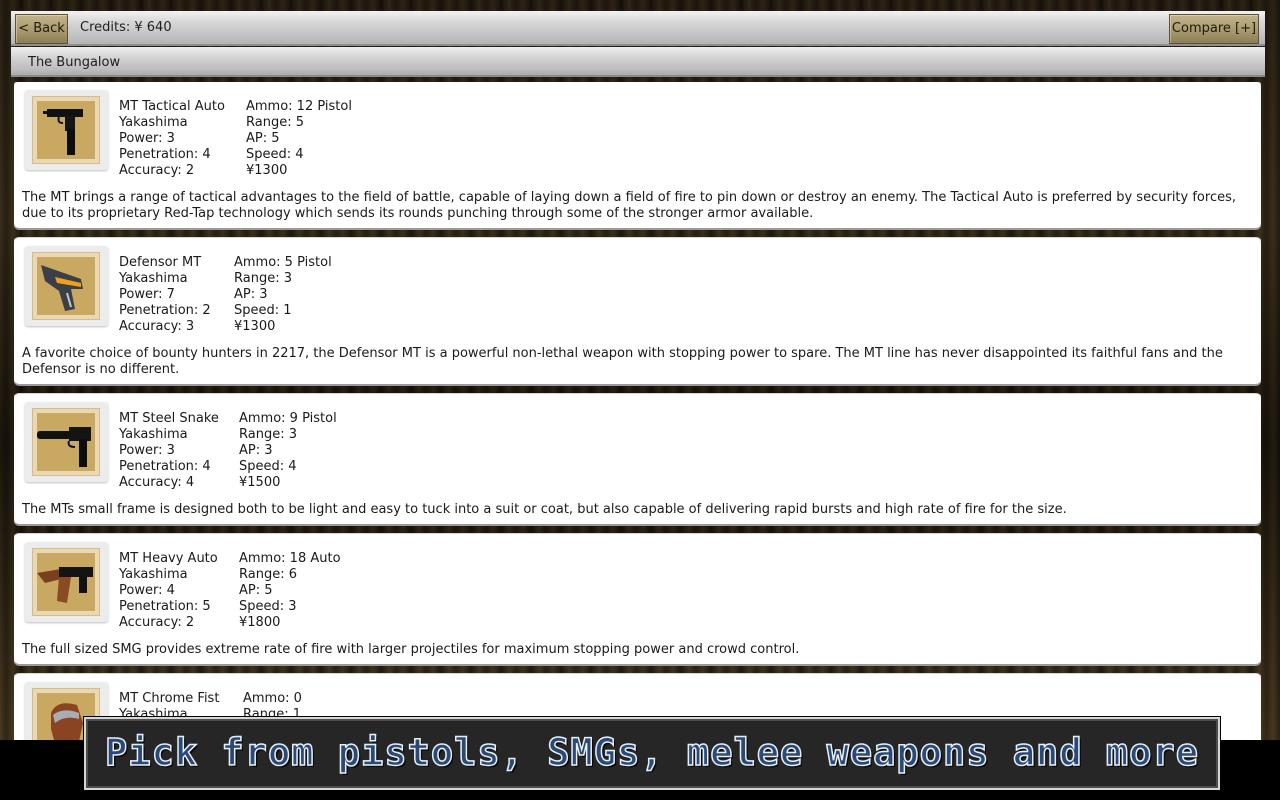  What do you see at coordinates (147, 294) in the screenshot?
I see `weapon-power: Power: 7` at bounding box center [147, 294].